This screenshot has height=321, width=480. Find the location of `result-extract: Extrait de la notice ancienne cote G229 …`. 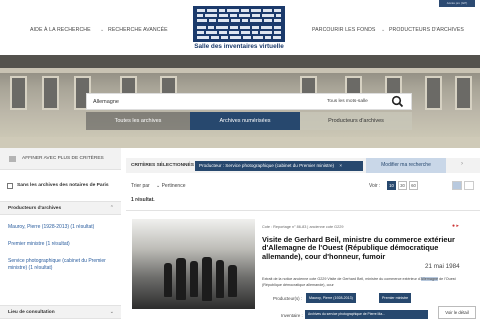

result-extract: Extrait de la notice ancienne cote G229 … is located at coordinates (369, 282).